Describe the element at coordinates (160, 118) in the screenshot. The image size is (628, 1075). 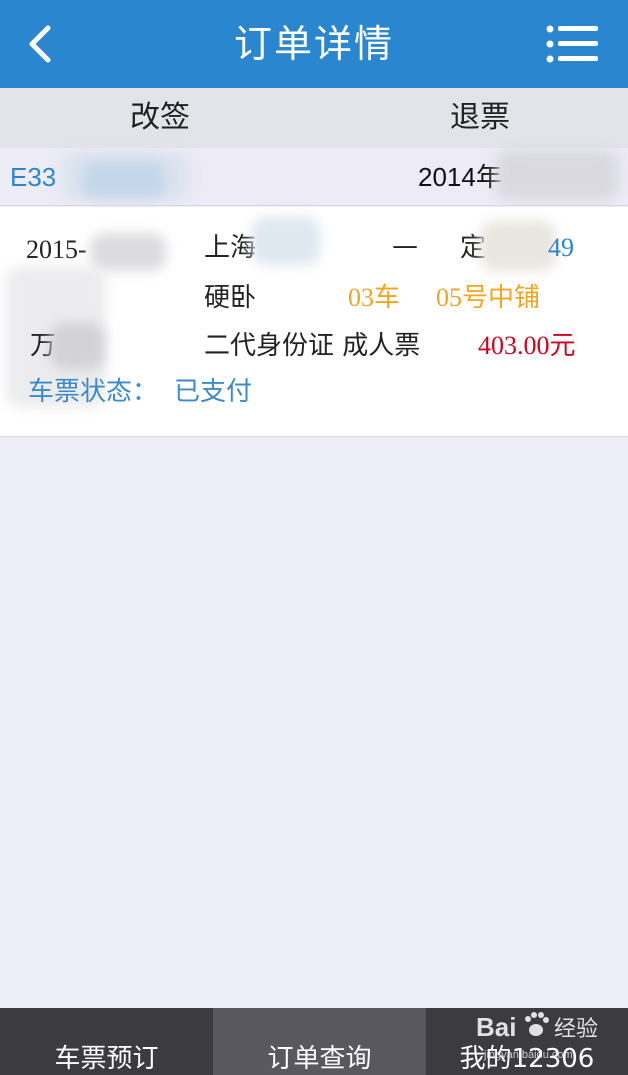
I see `change-ticket-button: 改签` at that location.